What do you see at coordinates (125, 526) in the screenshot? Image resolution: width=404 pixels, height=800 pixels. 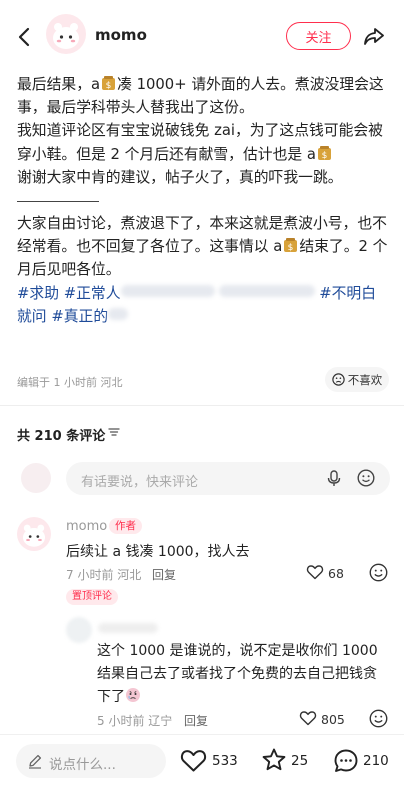 I see `author-badge: 作者` at bounding box center [125, 526].